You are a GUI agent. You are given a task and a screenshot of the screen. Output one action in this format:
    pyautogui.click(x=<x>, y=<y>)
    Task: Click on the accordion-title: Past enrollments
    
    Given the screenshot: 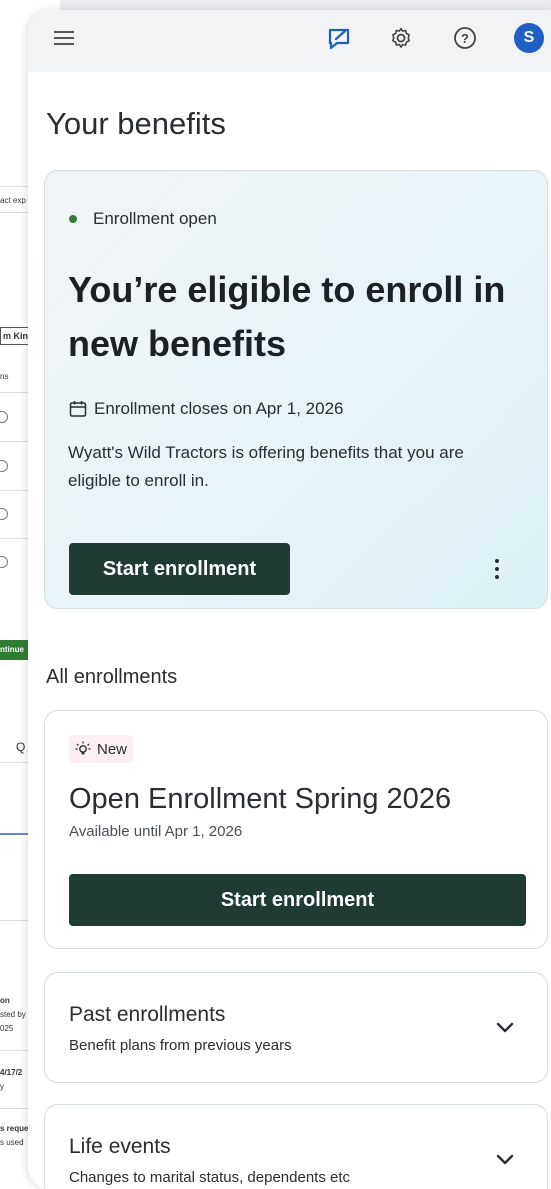 What is the action you would take?
    pyautogui.click(x=147, y=1014)
    